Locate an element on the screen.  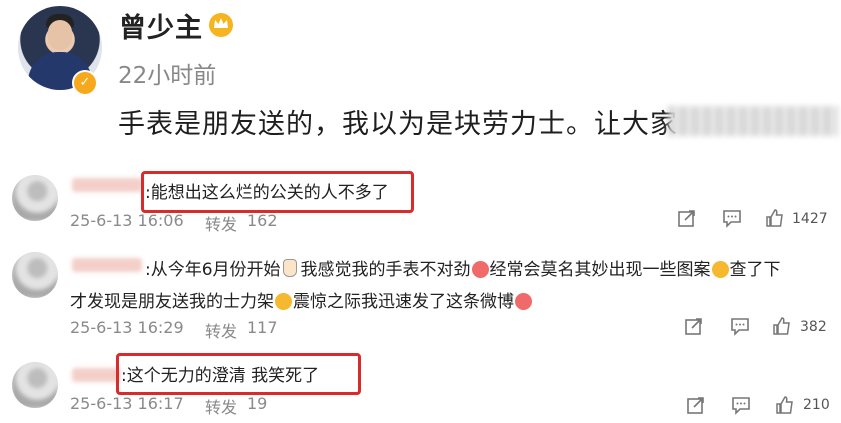
comment-text-part: 查了下 is located at coordinates (755, 270).